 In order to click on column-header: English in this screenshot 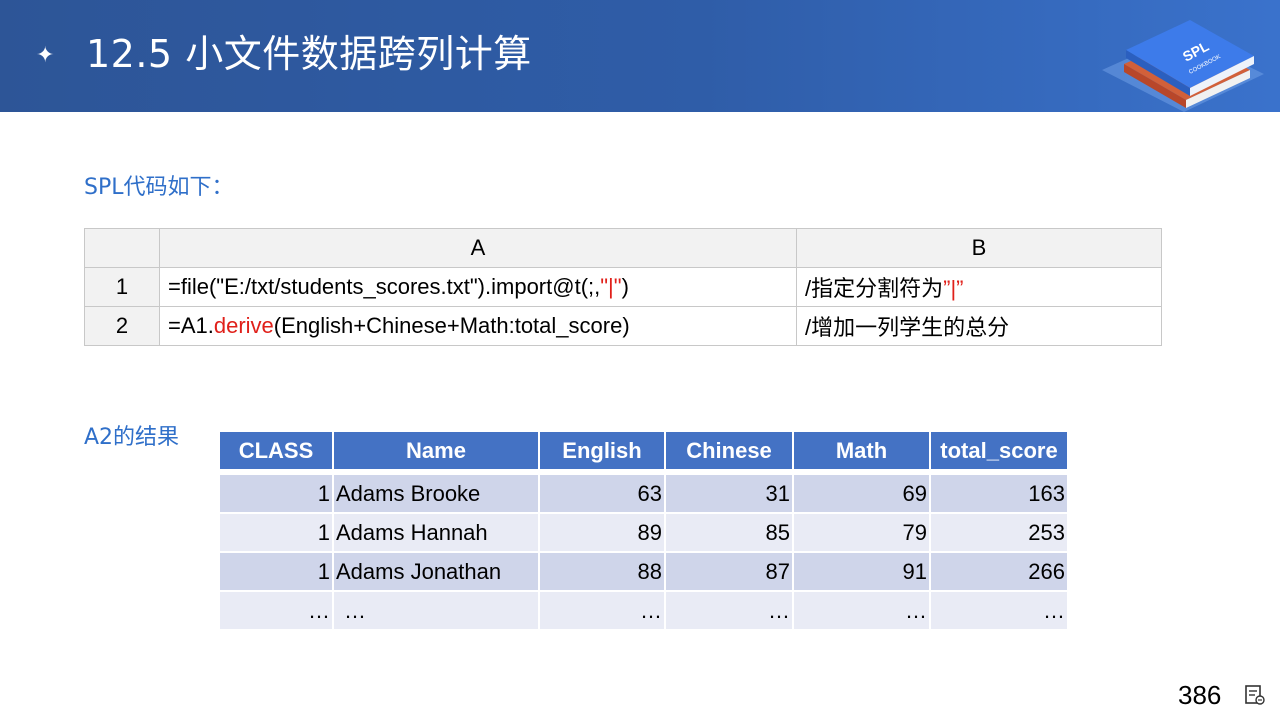, I will do `click(603, 450)`.